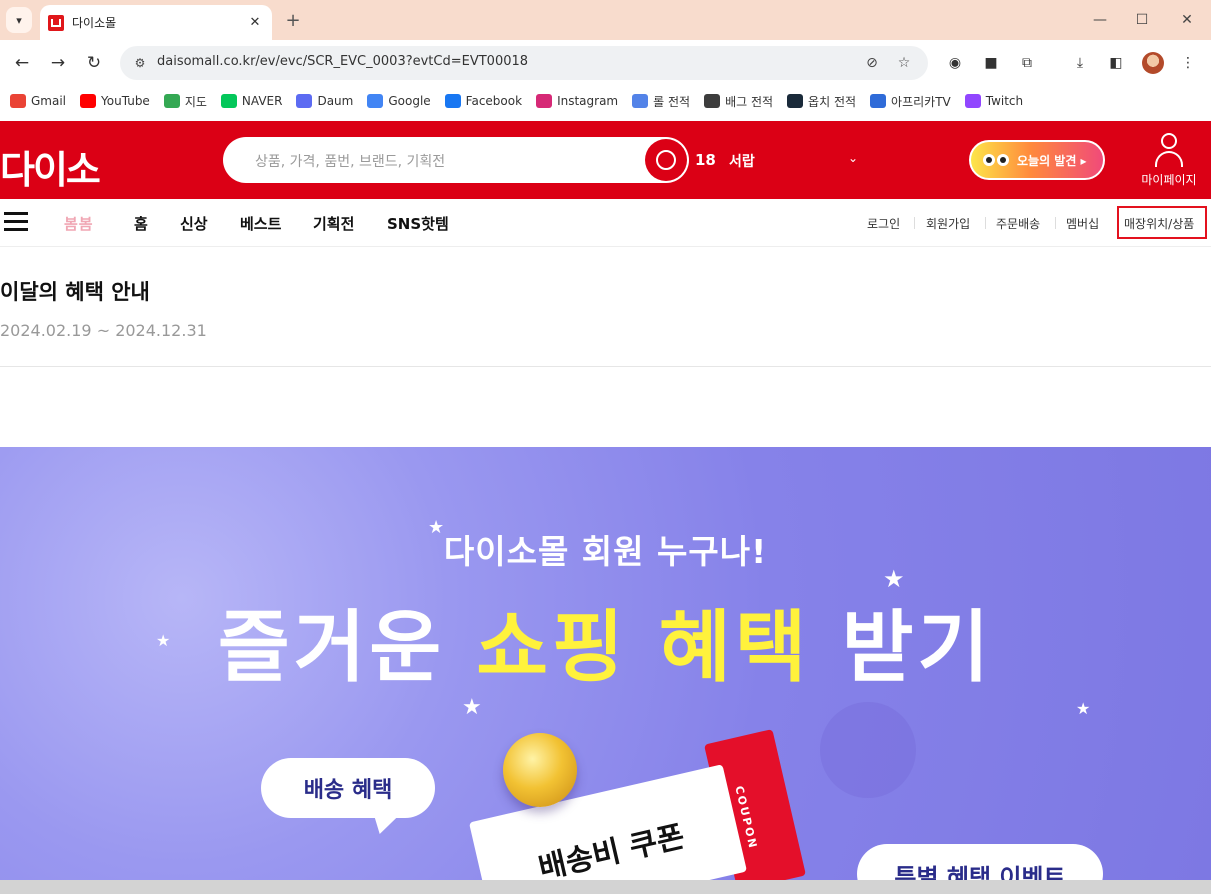 The width and height of the screenshot is (1211, 894). I want to click on shipping-benefit-bubble: 배송 혜택, so click(348, 788).